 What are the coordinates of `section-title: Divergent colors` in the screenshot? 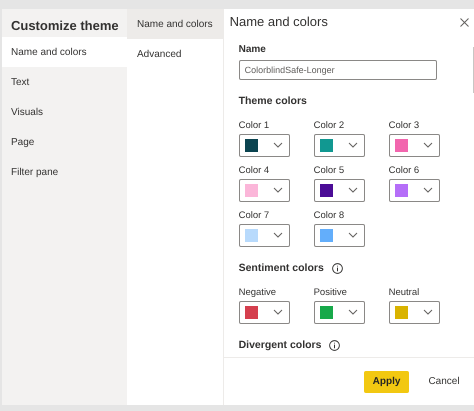 It's located at (280, 345).